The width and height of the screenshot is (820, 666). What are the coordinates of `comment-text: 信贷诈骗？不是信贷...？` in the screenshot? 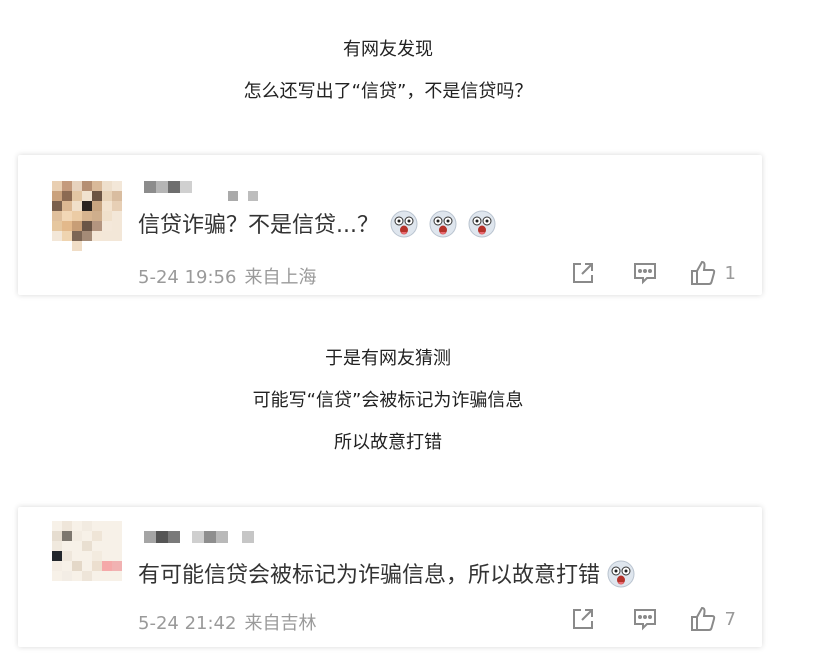 It's located at (317, 225).